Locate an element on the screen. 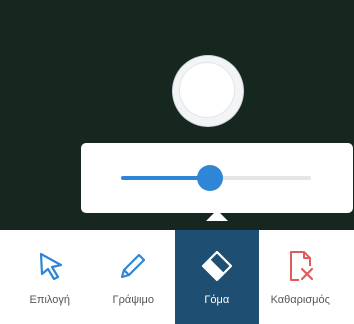  cursor-arrow-icon is located at coordinates (50, 266).